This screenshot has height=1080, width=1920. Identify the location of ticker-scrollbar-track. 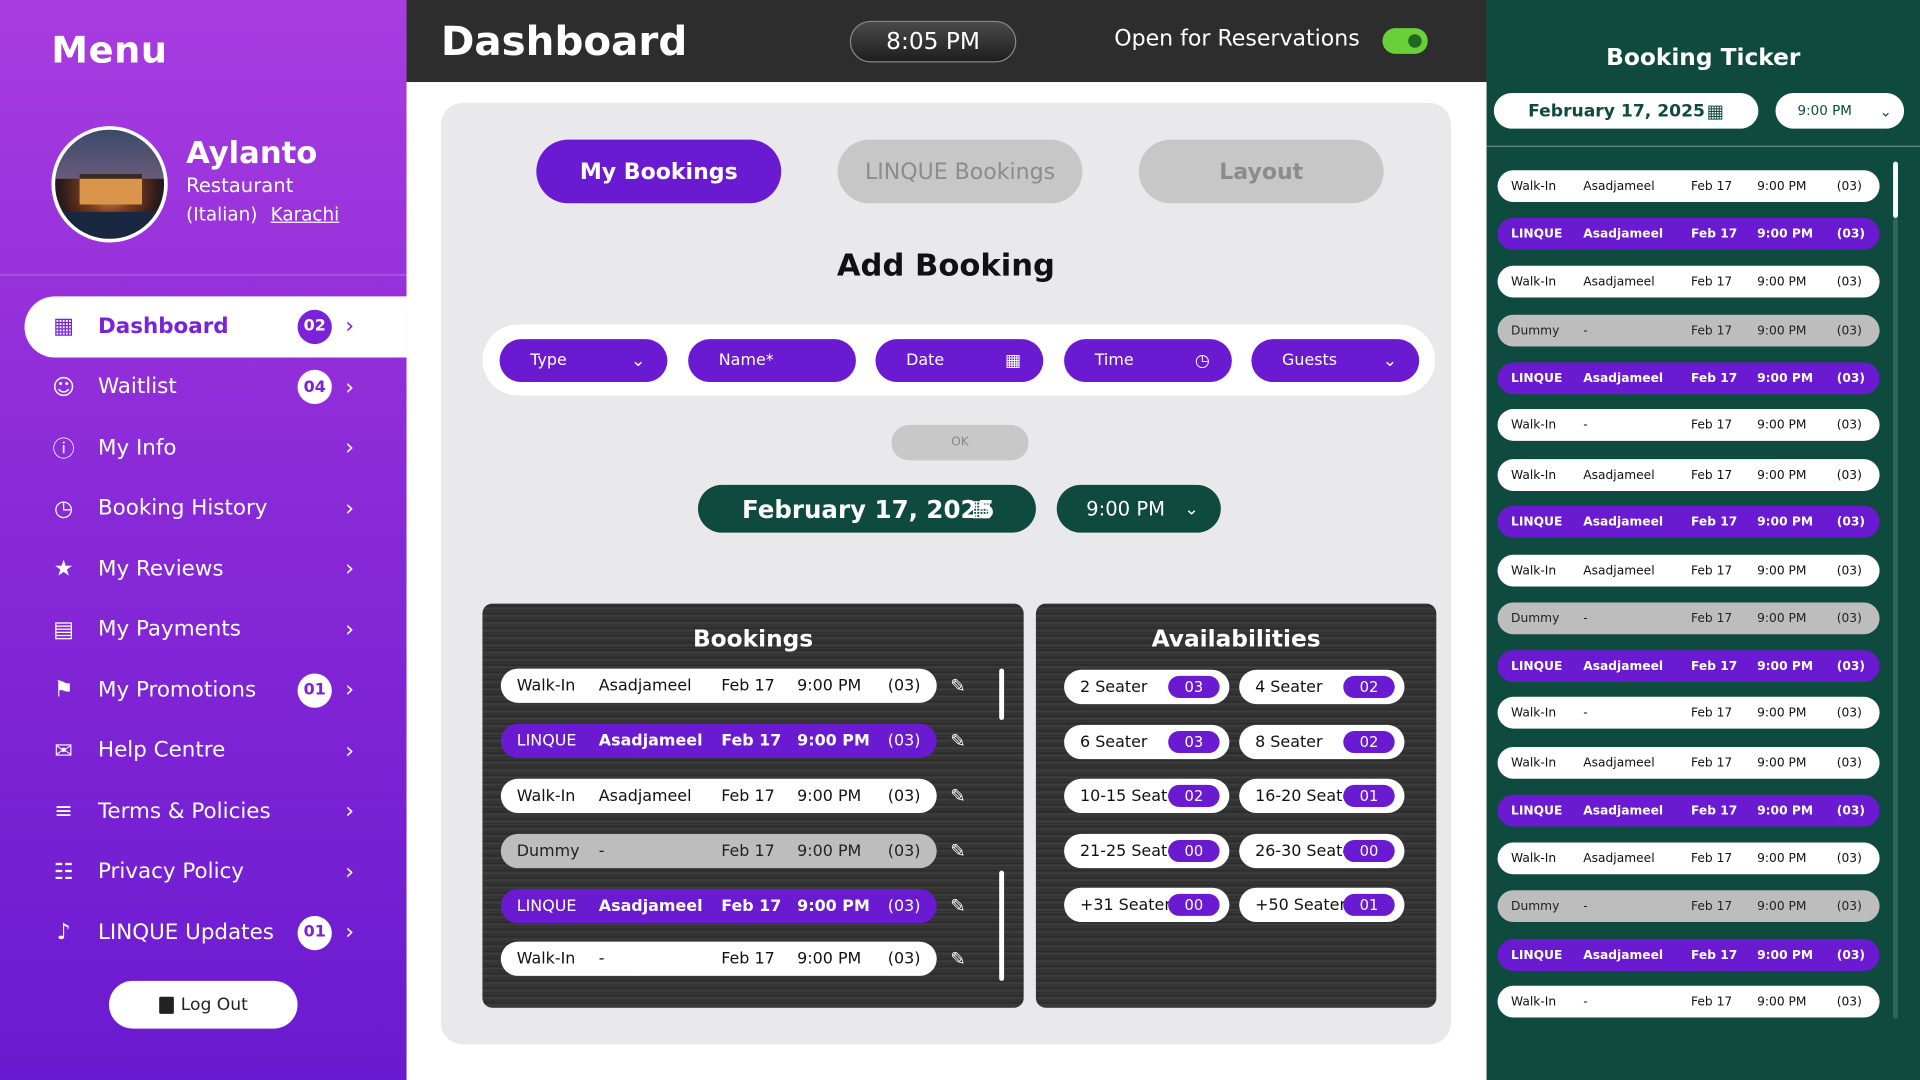
(1895, 618).